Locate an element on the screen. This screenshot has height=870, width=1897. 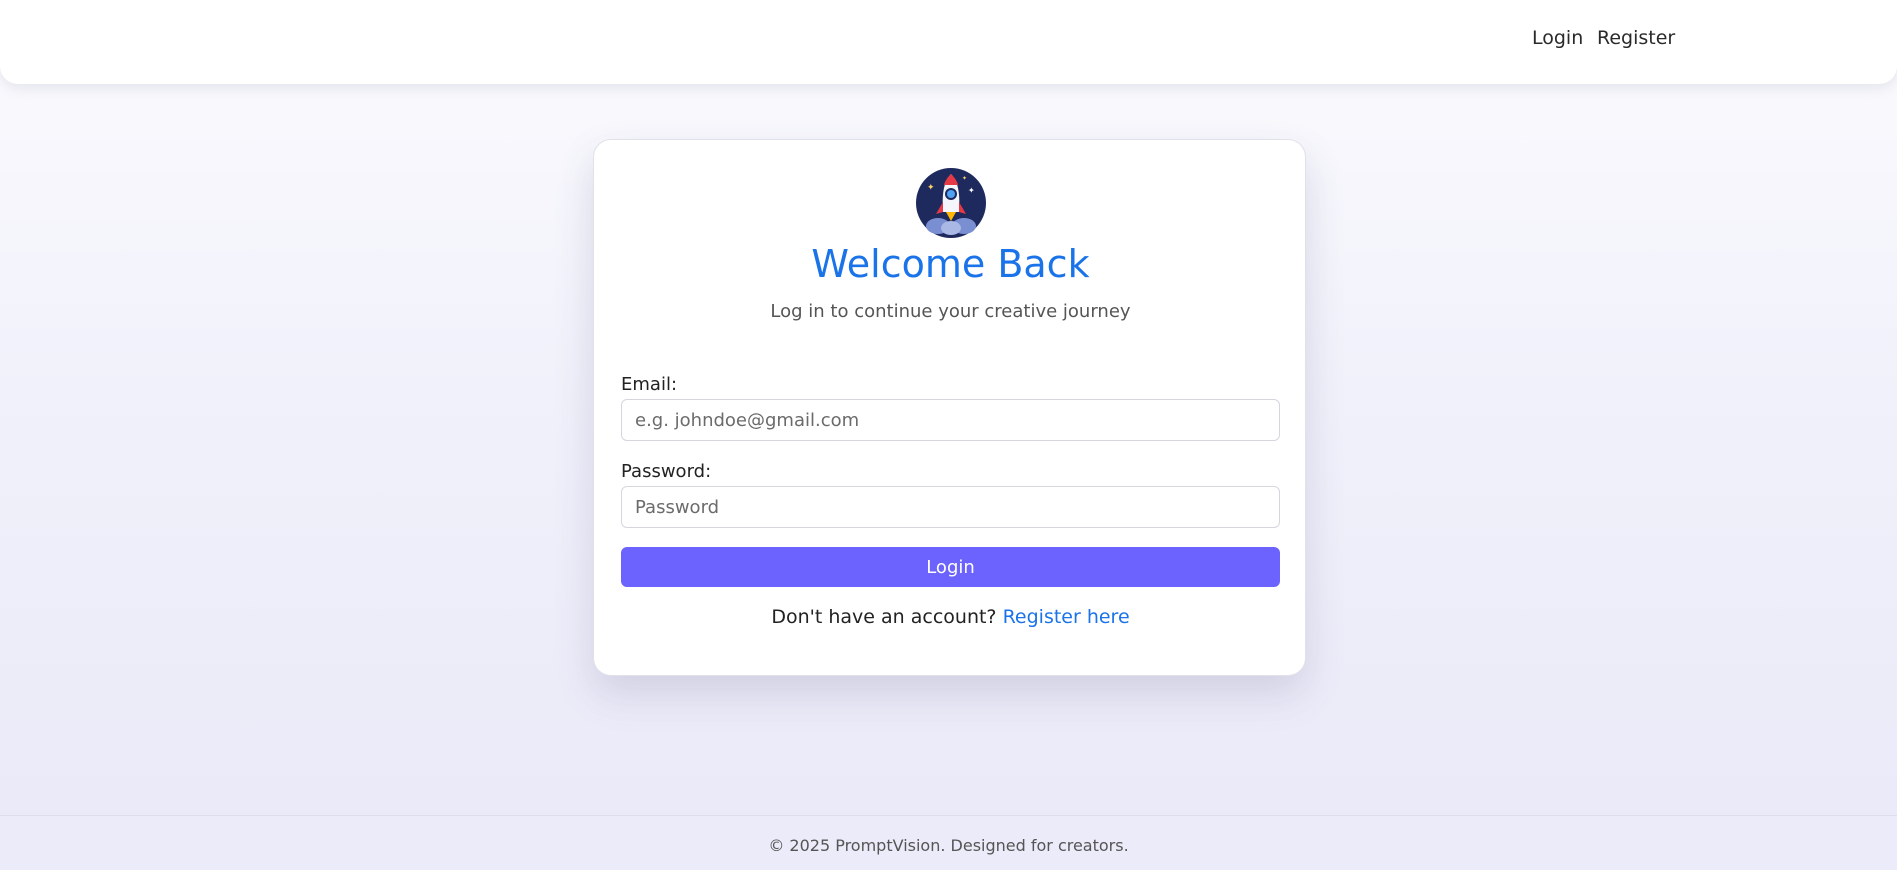
email-input is located at coordinates (950, 420).